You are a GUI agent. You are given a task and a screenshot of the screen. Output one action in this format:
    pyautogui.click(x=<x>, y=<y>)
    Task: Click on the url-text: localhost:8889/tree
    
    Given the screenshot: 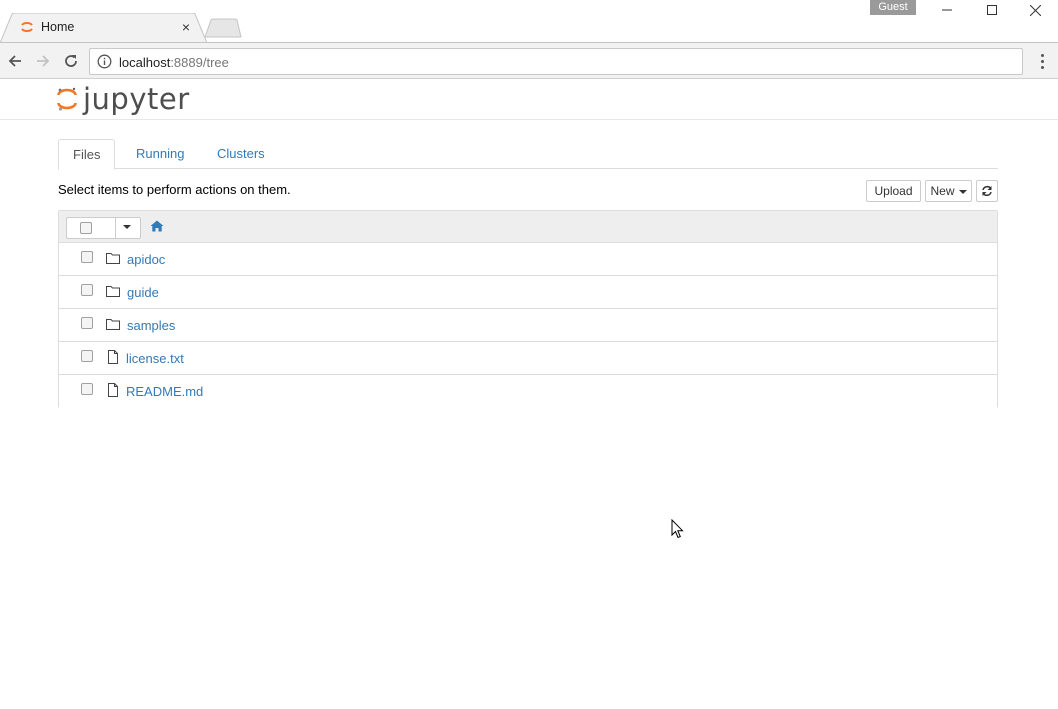 What is the action you would take?
    pyautogui.click(x=174, y=62)
    